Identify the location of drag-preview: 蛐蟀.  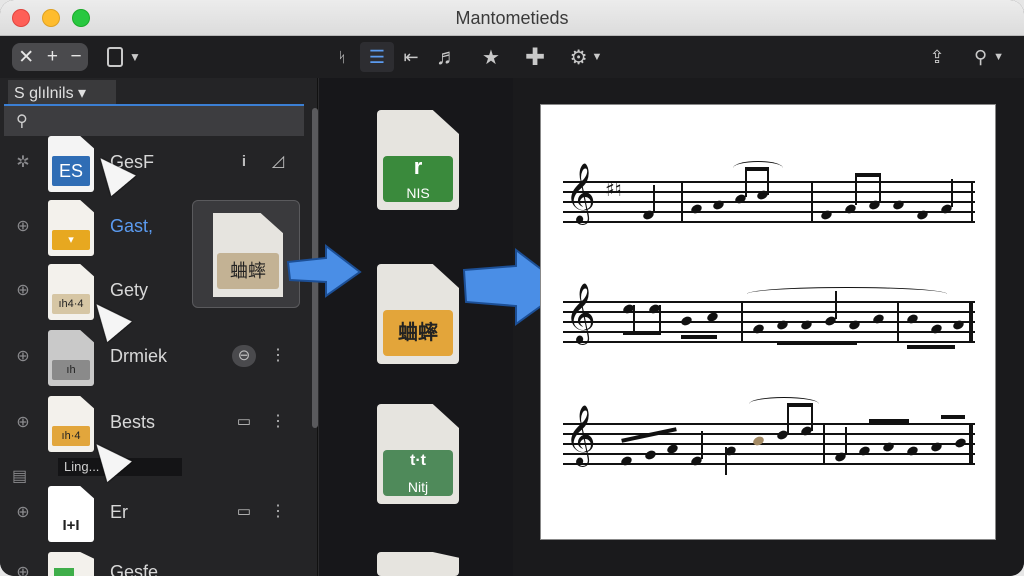
(246, 254).